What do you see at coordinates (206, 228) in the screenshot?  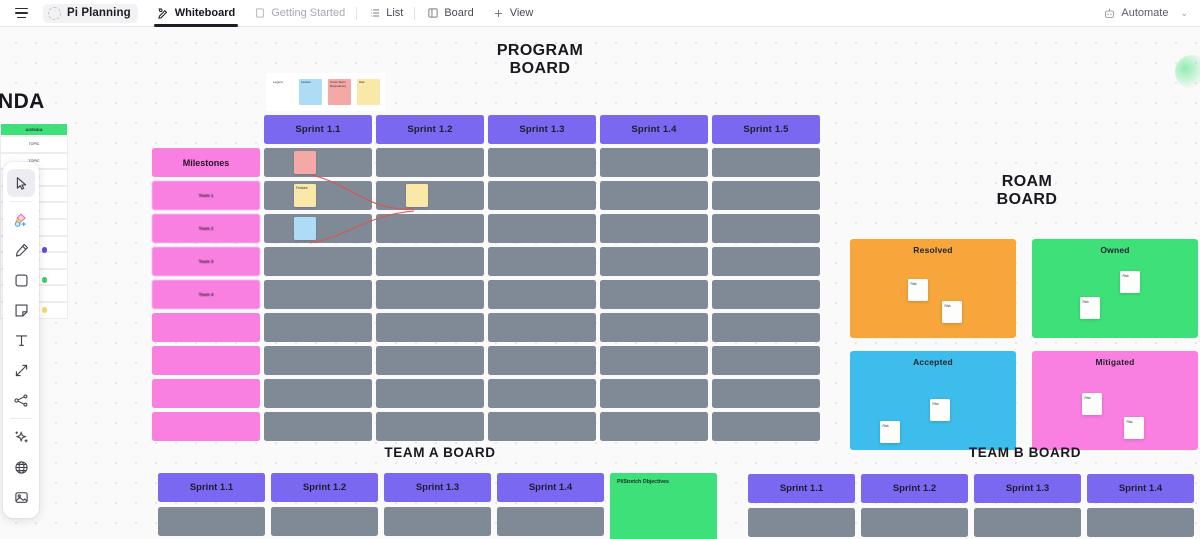 I see `program-board-row-label: Team 2` at bounding box center [206, 228].